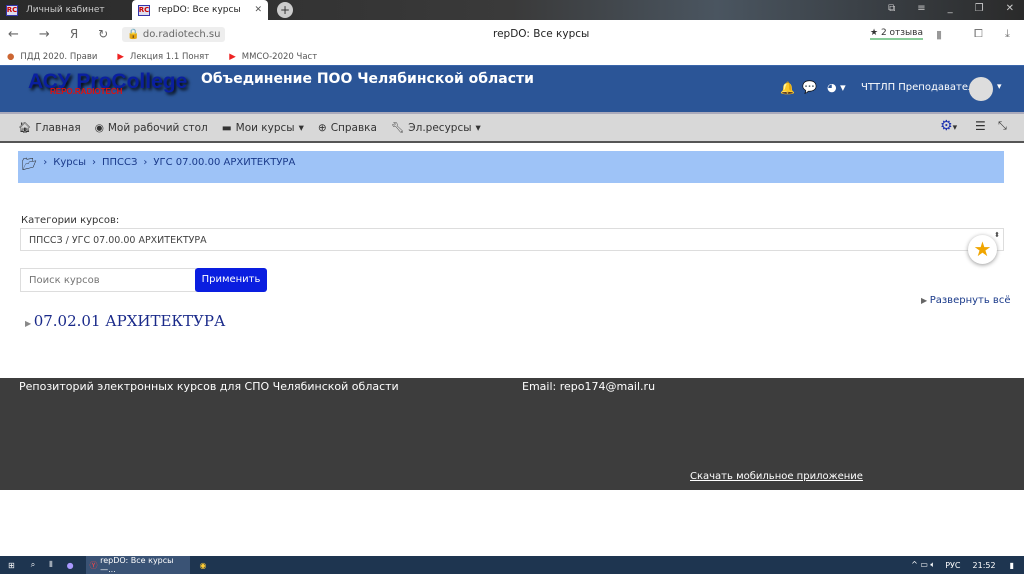 The height and width of the screenshot is (574, 1024). I want to click on category-value: ППССЗ / УГС 07.00.00 АРХИТЕКТУРА, so click(118, 240).